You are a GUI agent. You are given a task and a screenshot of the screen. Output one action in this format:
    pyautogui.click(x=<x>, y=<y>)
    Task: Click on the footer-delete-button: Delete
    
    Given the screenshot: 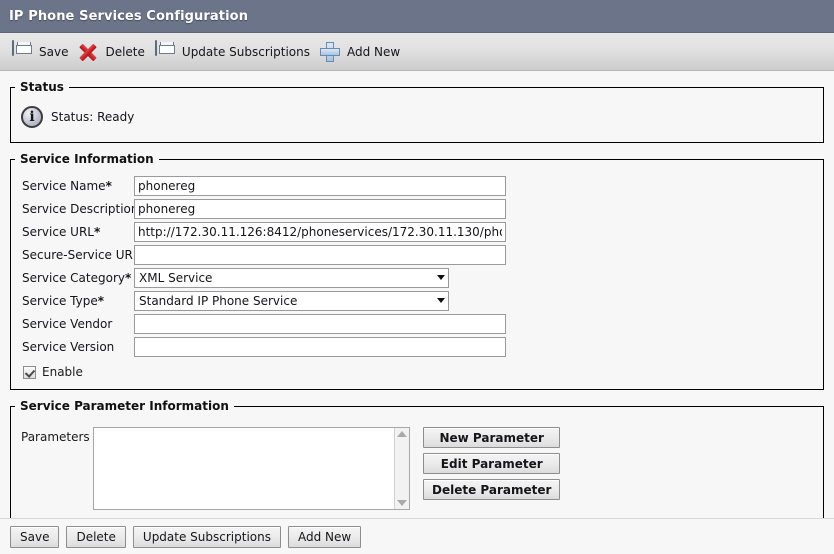 What is the action you would take?
    pyautogui.click(x=96, y=536)
    